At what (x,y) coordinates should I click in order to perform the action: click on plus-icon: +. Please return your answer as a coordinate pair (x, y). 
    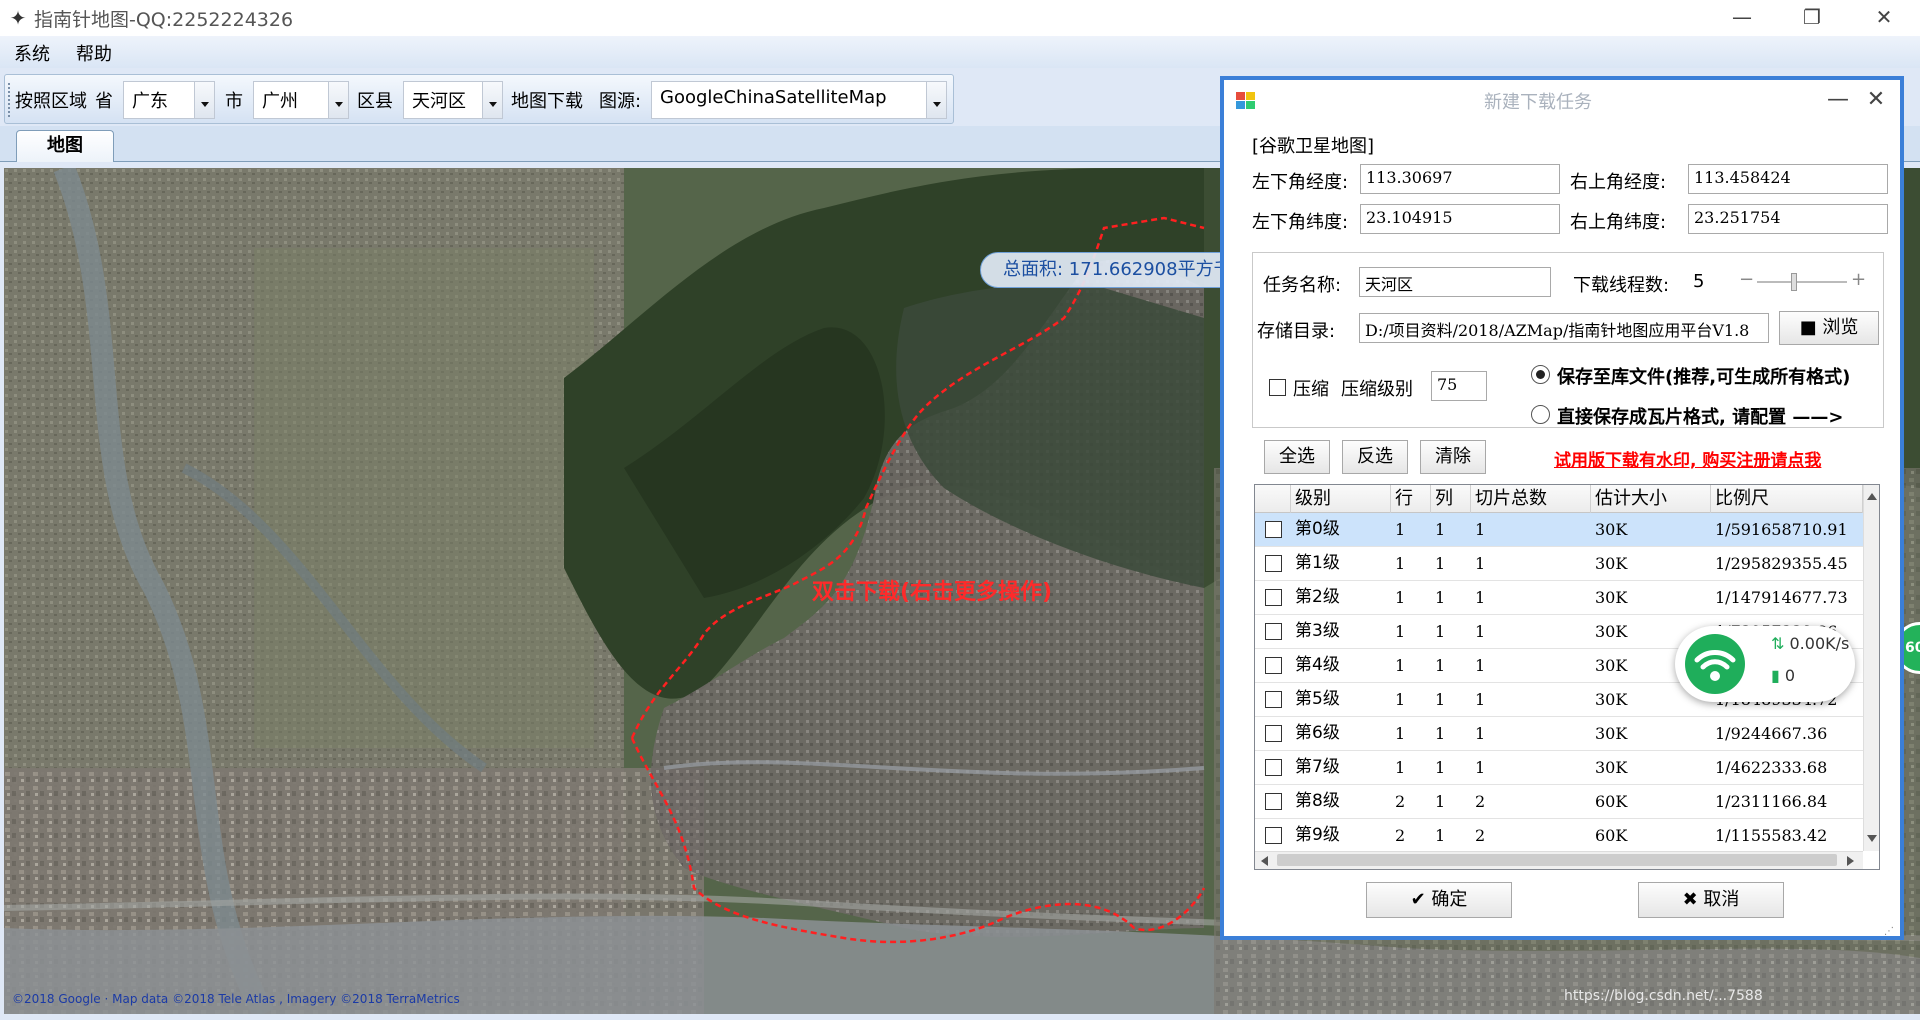
    Looking at the image, I should click on (1858, 279).